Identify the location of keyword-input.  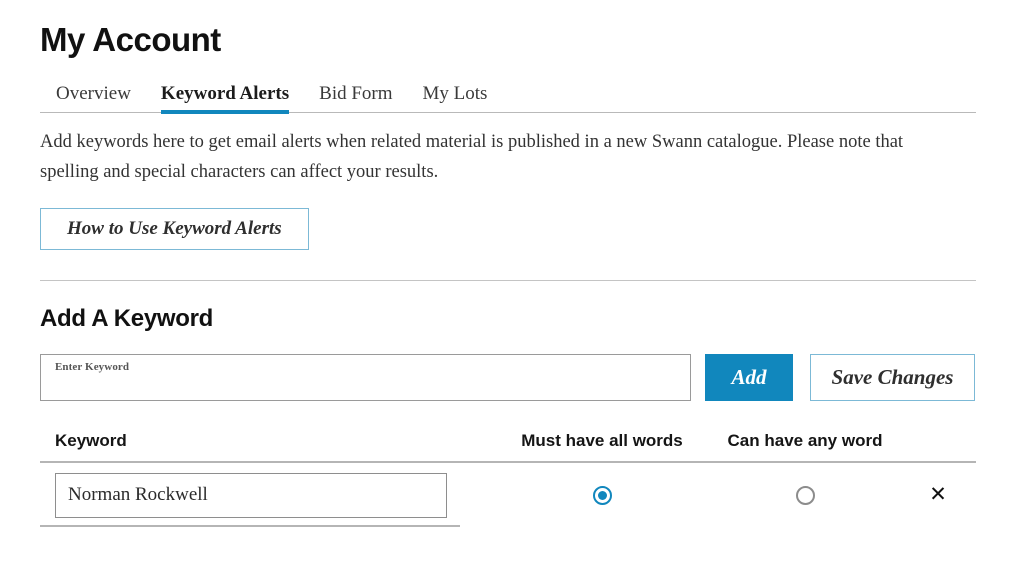
(365, 377).